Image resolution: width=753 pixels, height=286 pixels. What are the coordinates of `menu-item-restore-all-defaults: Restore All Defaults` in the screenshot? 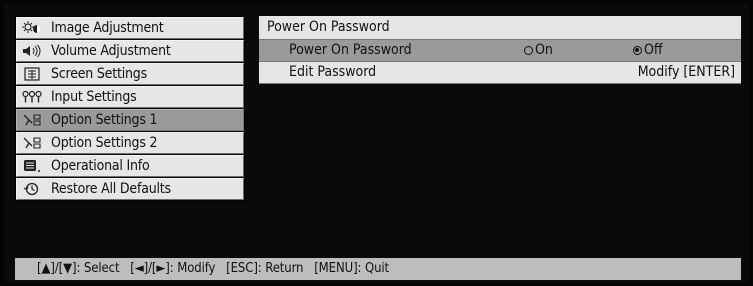 It's located at (130, 189).